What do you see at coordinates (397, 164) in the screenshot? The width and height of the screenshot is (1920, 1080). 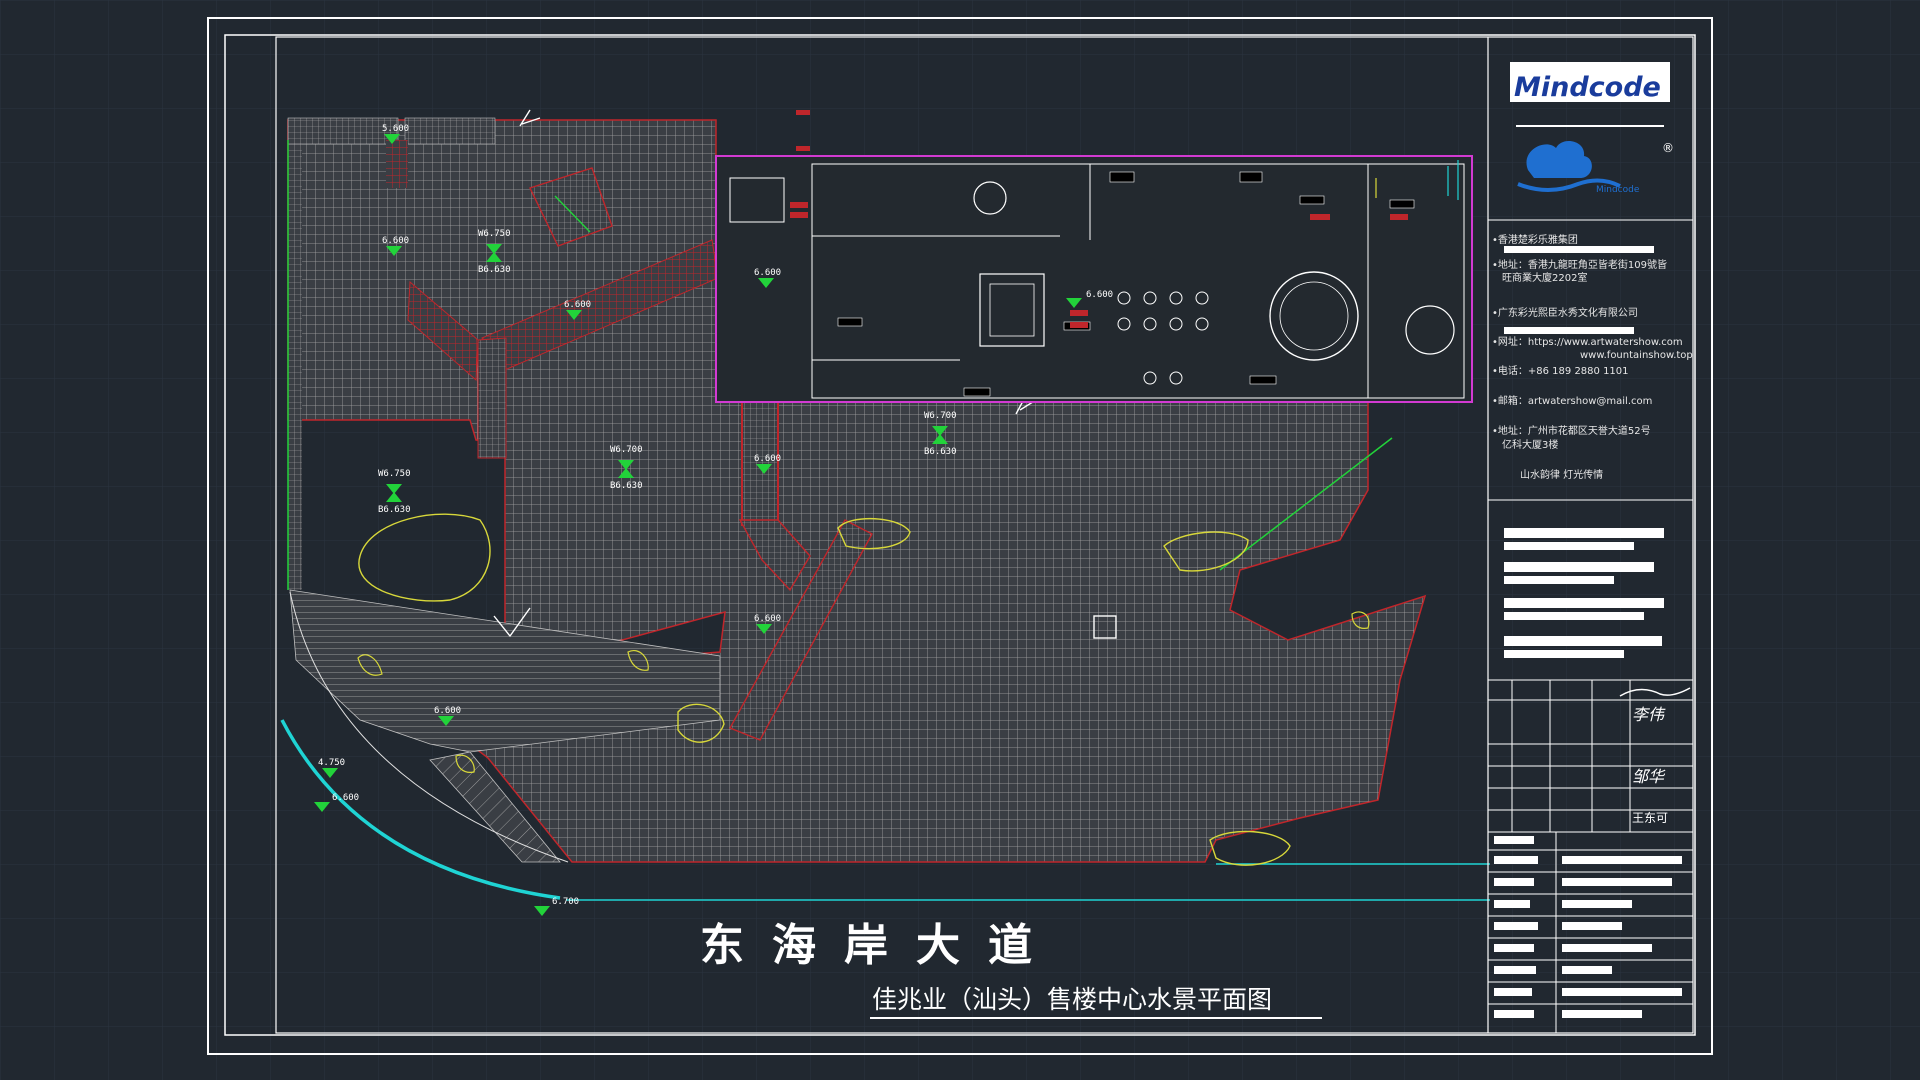 I see `top-steps` at bounding box center [397, 164].